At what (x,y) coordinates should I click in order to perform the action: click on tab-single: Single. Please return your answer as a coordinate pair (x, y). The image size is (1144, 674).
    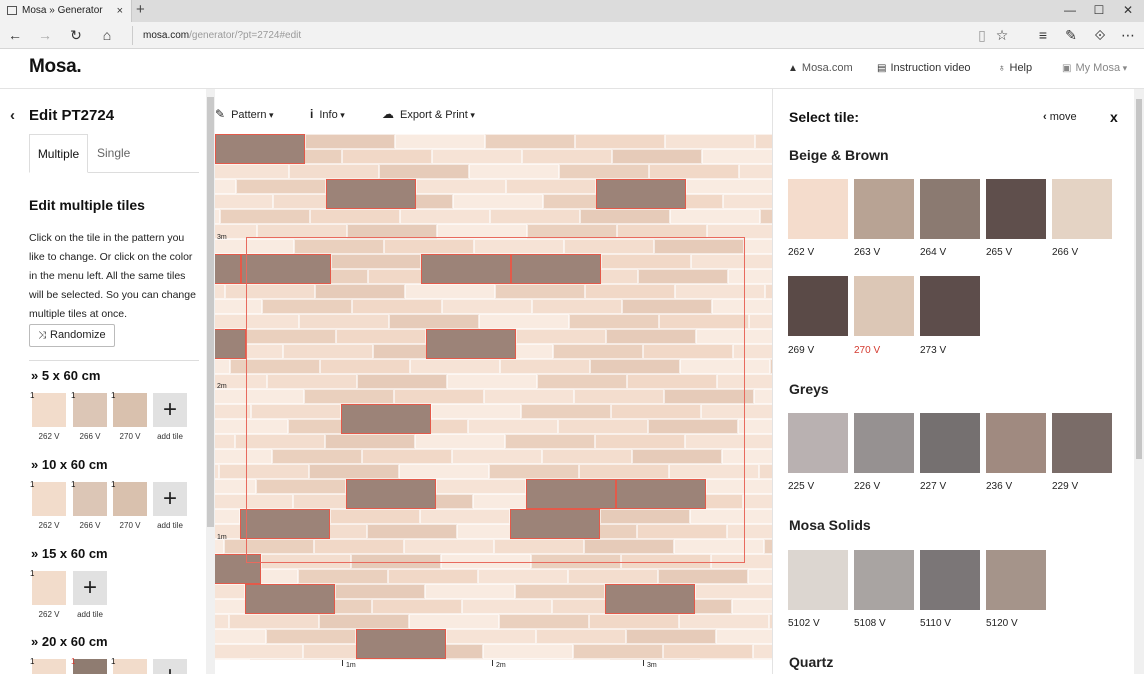
    Looking at the image, I should click on (113, 153).